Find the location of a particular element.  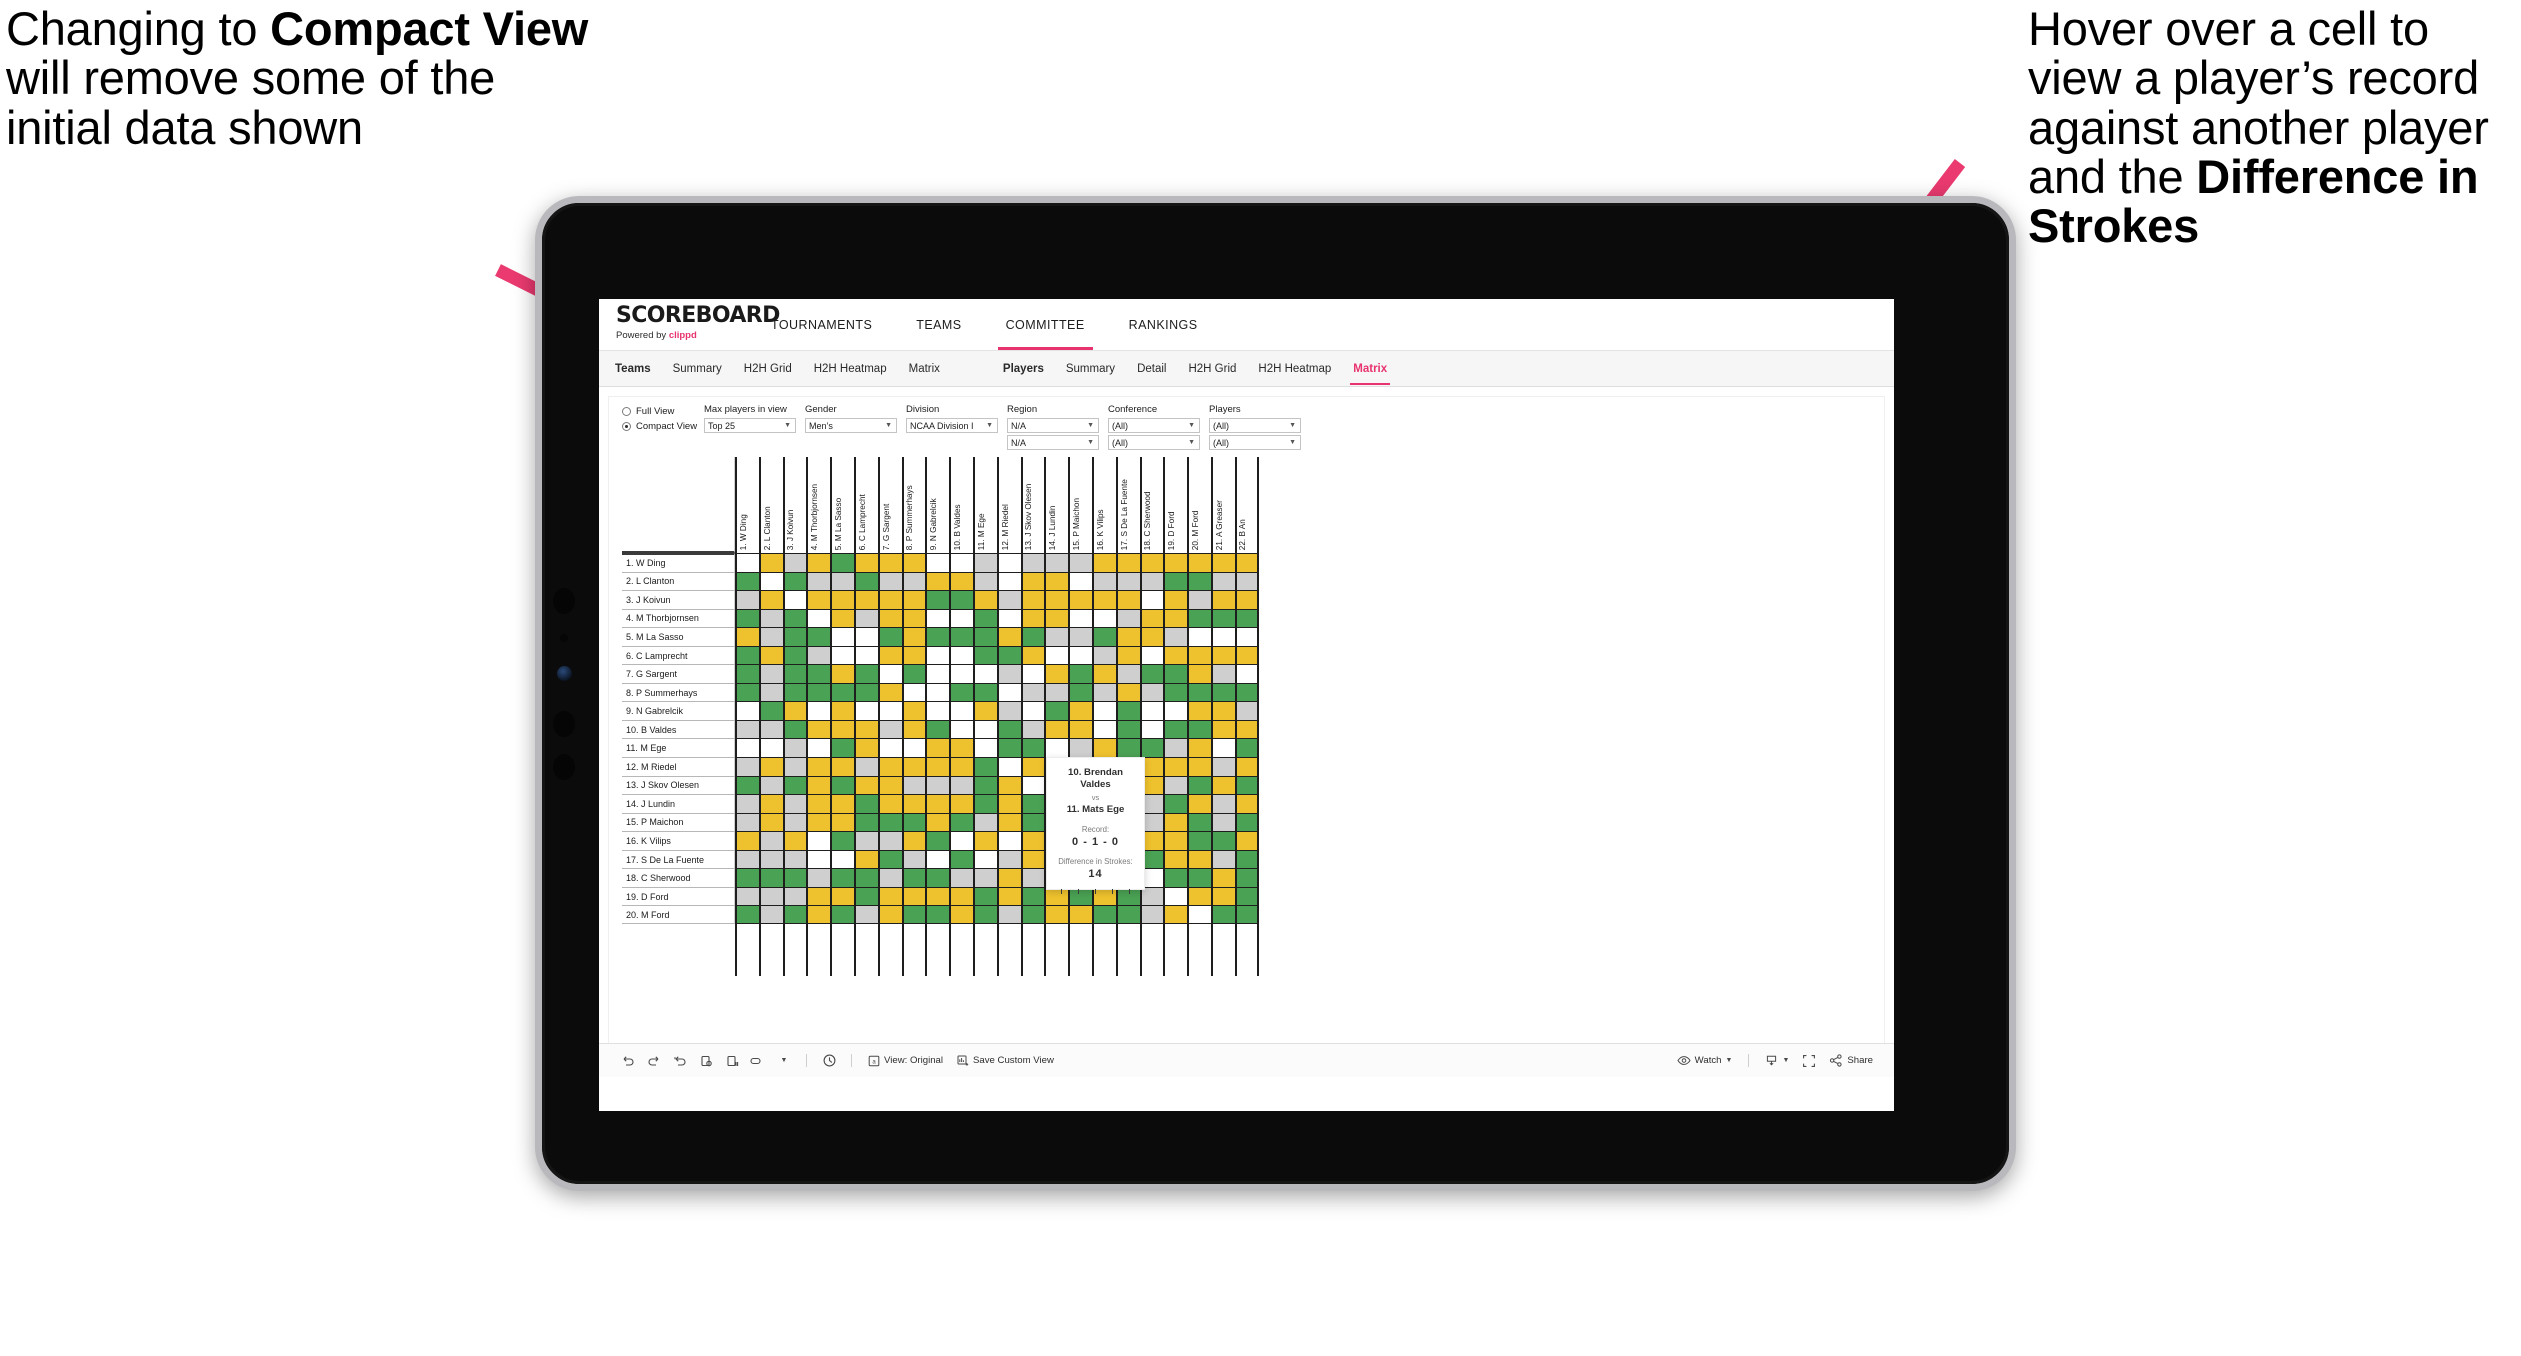

subnav-players-h2h-grid: H2H Grid is located at coordinates (1212, 368).